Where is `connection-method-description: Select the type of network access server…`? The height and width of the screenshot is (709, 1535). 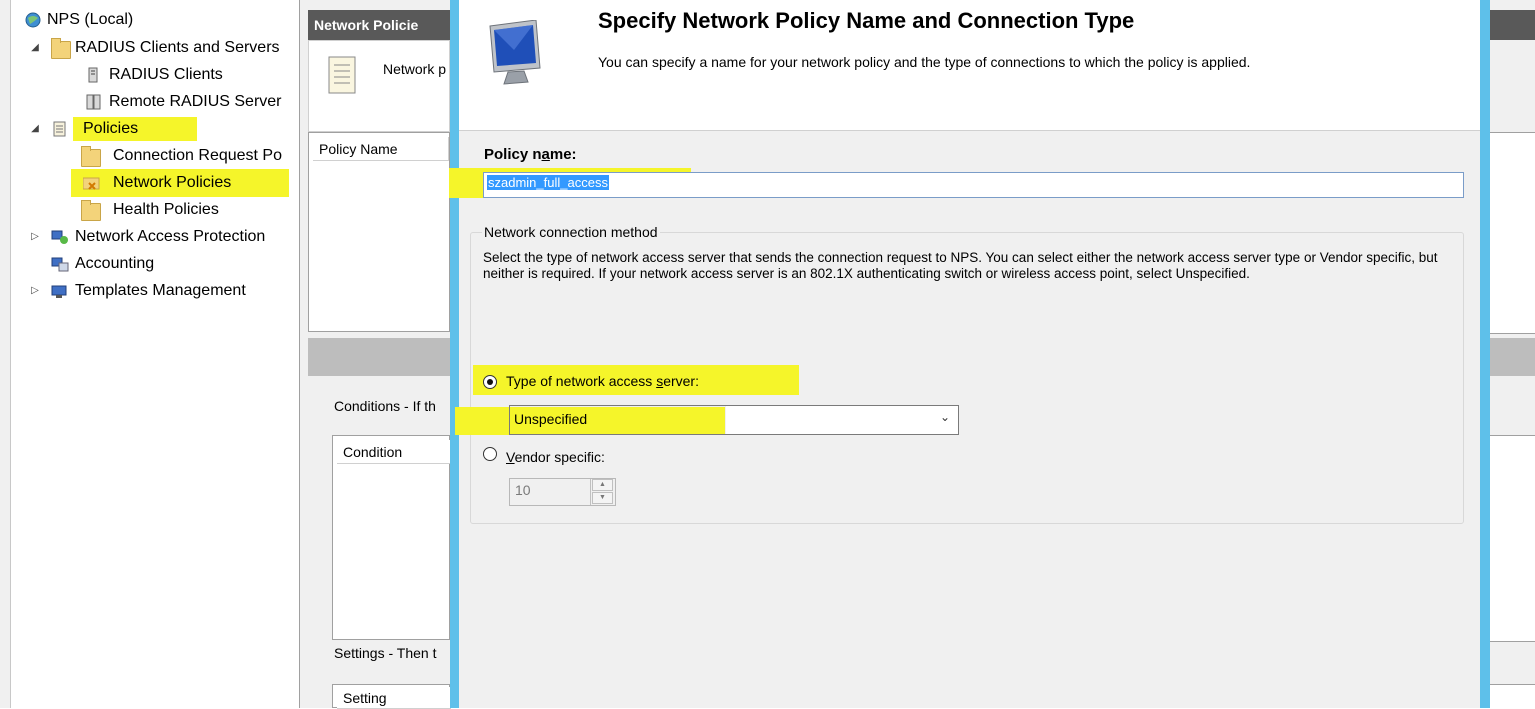
connection-method-description: Select the type of network access server… is located at coordinates (960, 265).